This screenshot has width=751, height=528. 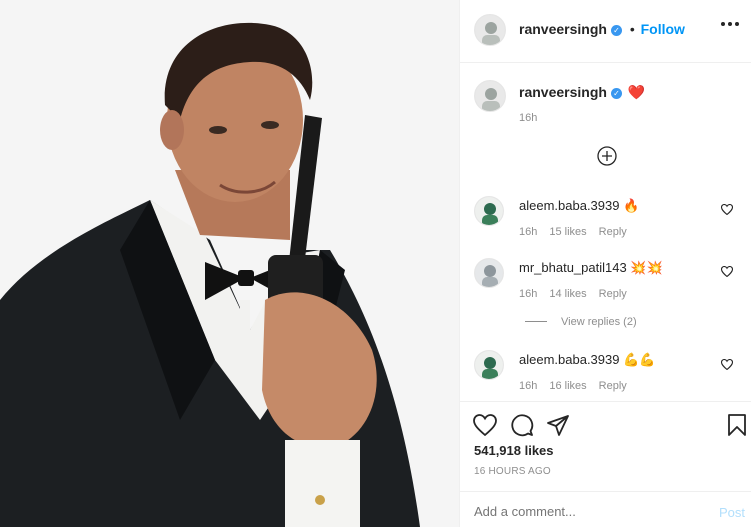 What do you see at coordinates (485, 425) in the screenshot?
I see `like-heart-icon` at bounding box center [485, 425].